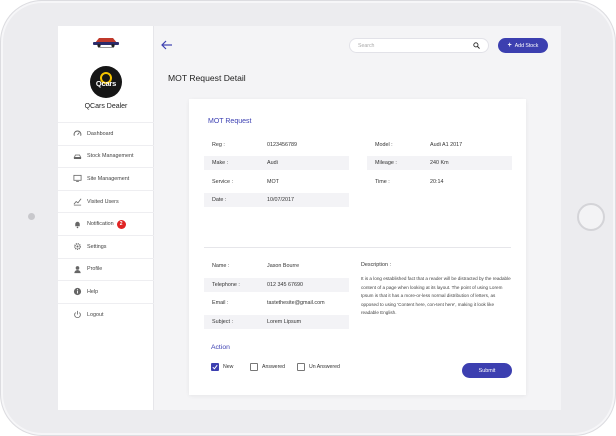 The image size is (616, 436). I want to click on row-label: Service :, so click(222, 182).